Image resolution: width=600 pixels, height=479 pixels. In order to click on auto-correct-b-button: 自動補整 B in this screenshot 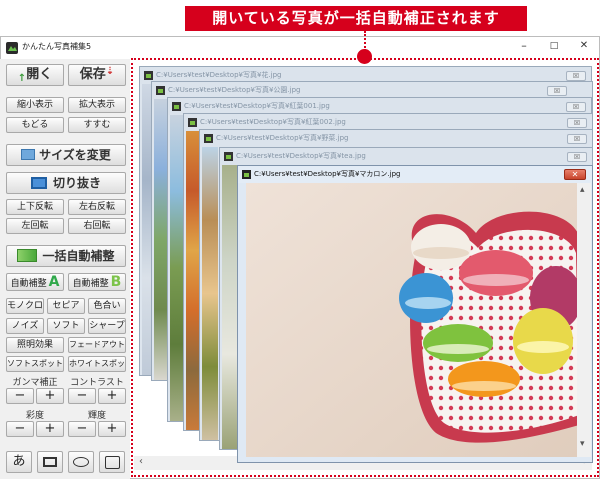, I will do `click(97, 282)`.